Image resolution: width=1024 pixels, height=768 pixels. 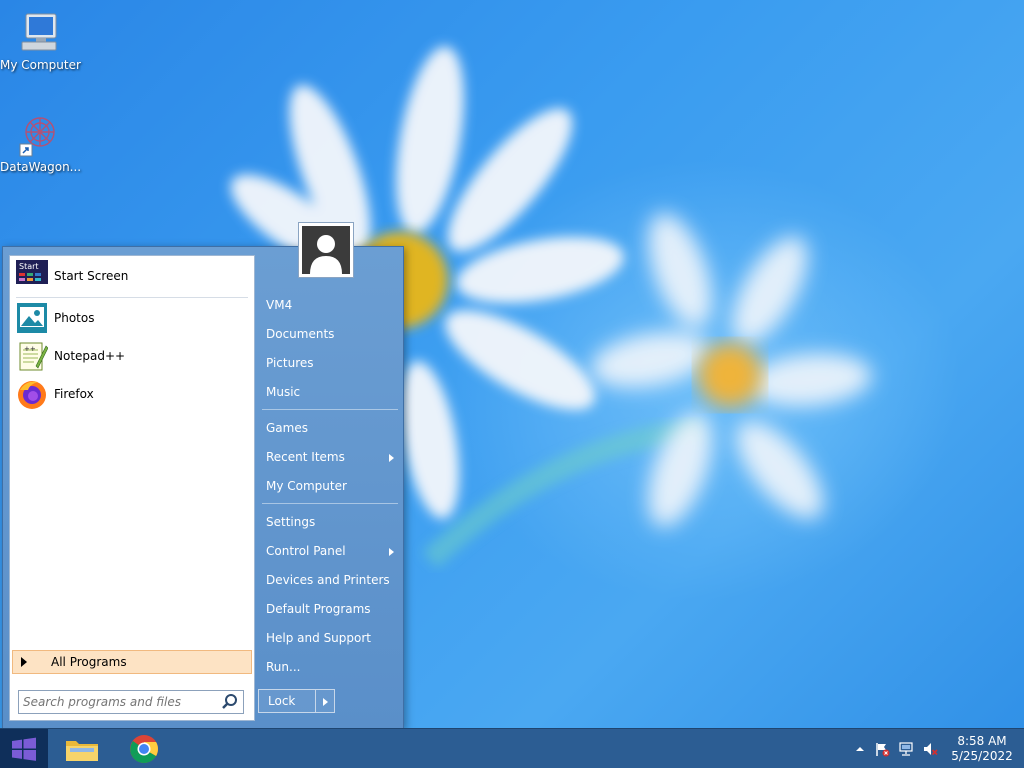 I want to click on chevron-up-icon, so click(x=860, y=749).